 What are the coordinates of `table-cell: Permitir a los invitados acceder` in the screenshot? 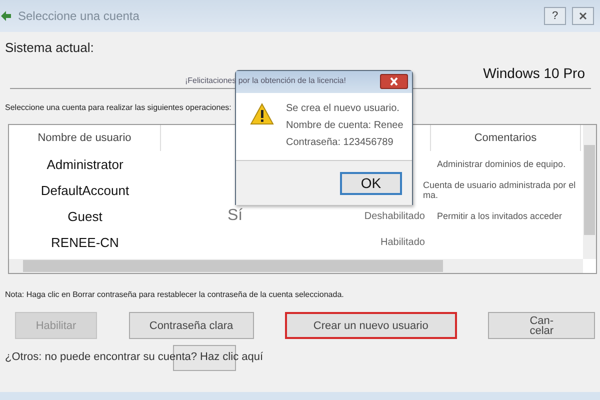 It's located at (499, 216).